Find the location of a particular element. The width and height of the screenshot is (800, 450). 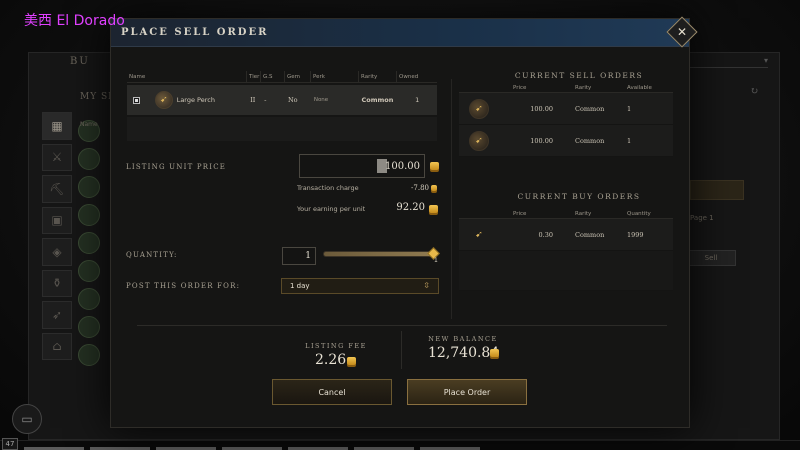

current-sell-orders-title: CURRENT SELL ORDERS is located at coordinates (579, 75).